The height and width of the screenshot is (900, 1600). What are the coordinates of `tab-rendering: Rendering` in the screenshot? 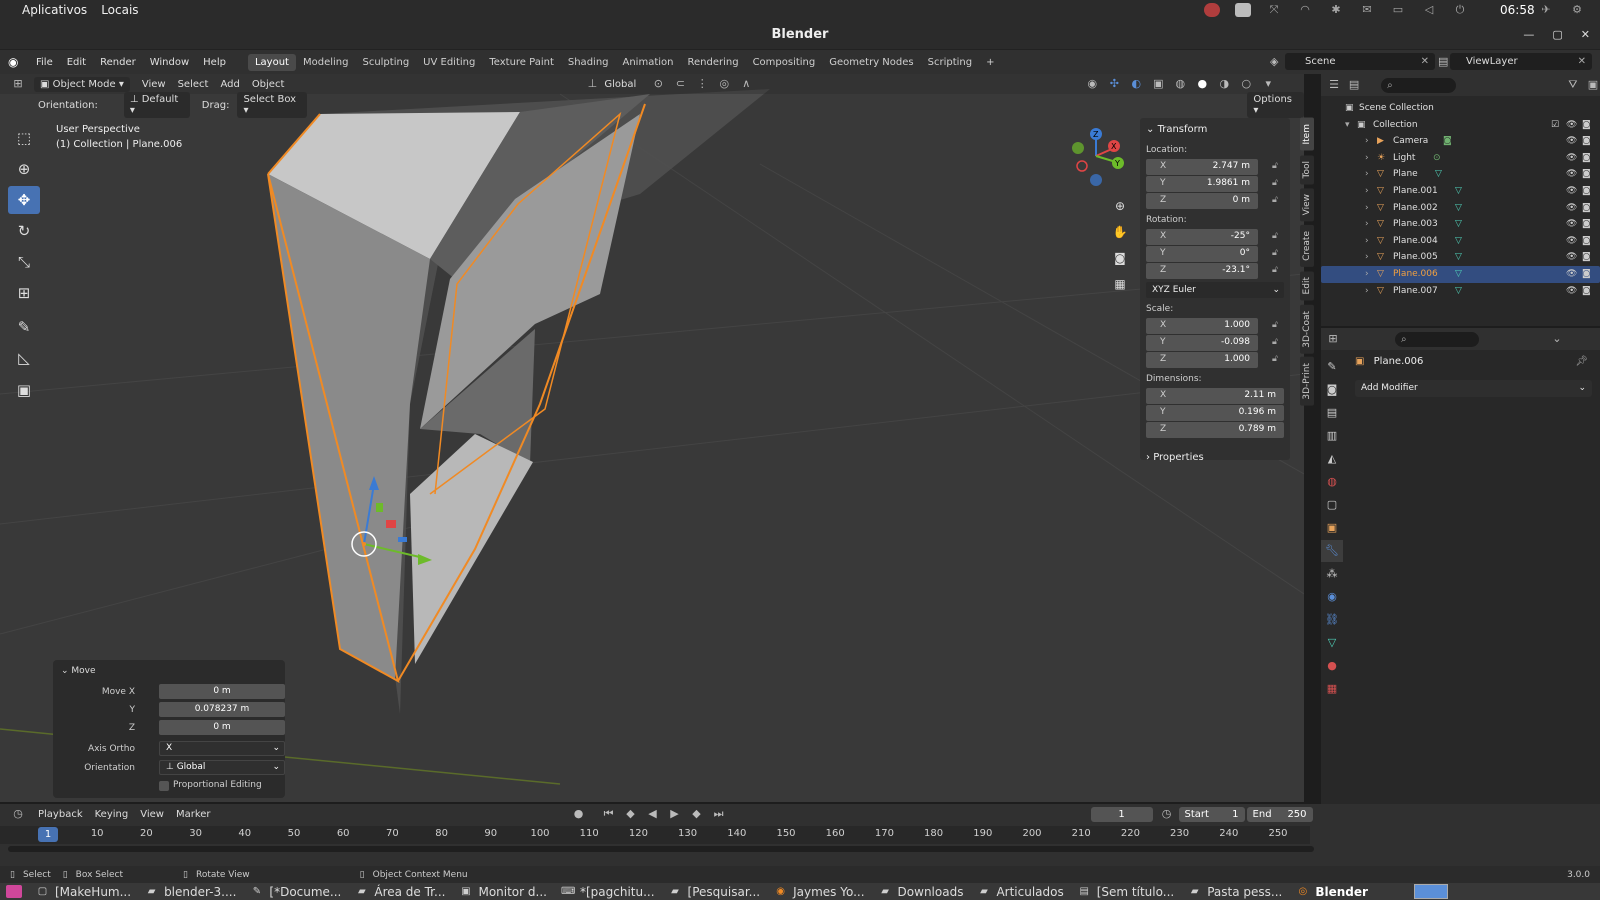 It's located at (712, 62).